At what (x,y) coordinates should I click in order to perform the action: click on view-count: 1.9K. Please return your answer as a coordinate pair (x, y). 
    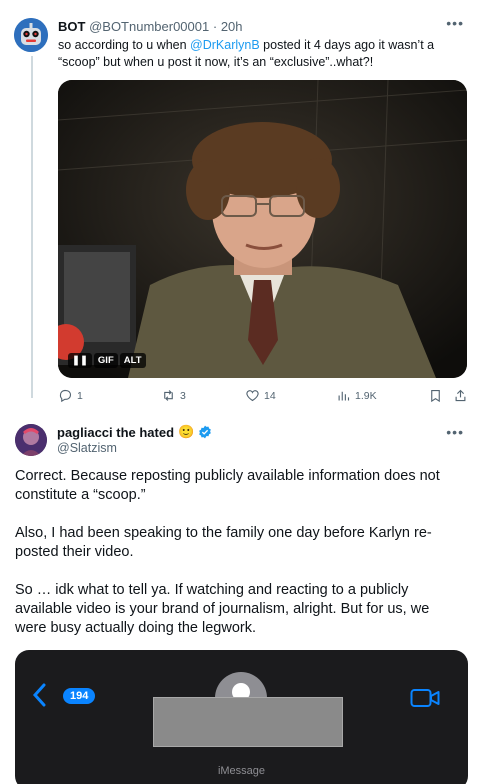
    Looking at the image, I should click on (366, 395).